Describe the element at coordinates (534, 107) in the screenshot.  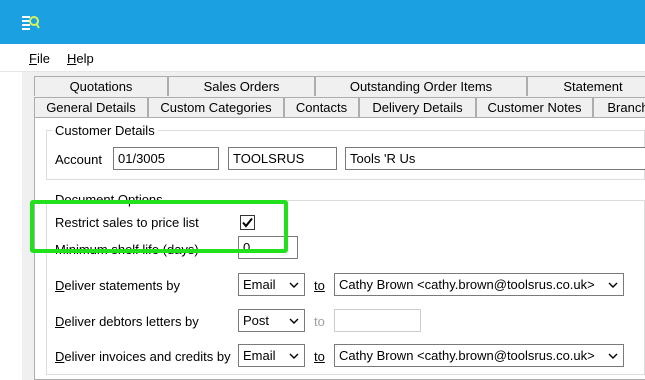
I see `tab-customer-notes: Customer Notes` at that location.